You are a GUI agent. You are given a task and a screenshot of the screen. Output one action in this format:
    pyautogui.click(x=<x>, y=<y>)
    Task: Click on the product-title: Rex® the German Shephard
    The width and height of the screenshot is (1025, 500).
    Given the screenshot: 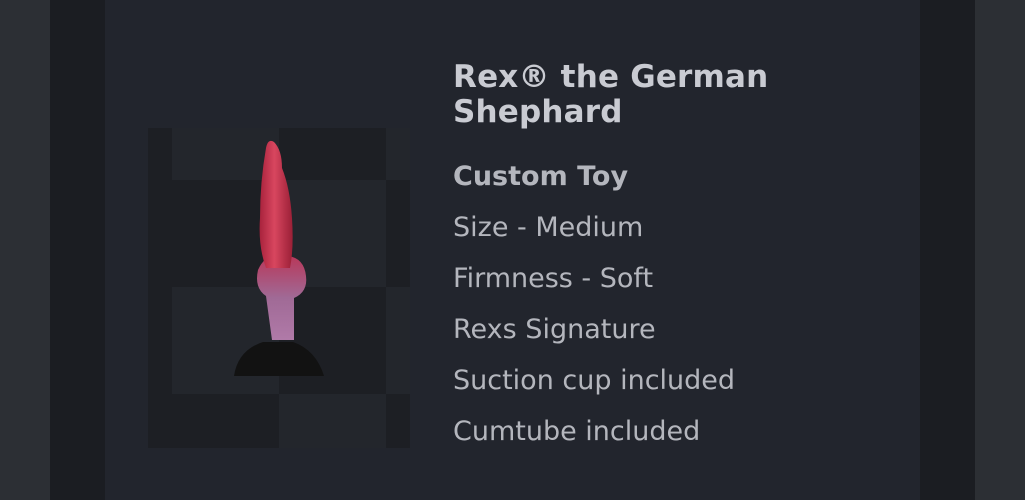 What is the action you would take?
    pyautogui.click(x=611, y=94)
    